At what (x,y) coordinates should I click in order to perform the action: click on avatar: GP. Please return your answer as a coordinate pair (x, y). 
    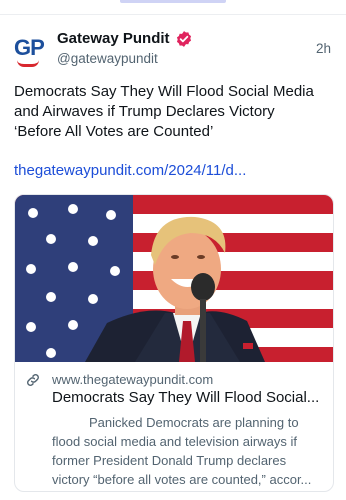
    Looking at the image, I should click on (31, 50).